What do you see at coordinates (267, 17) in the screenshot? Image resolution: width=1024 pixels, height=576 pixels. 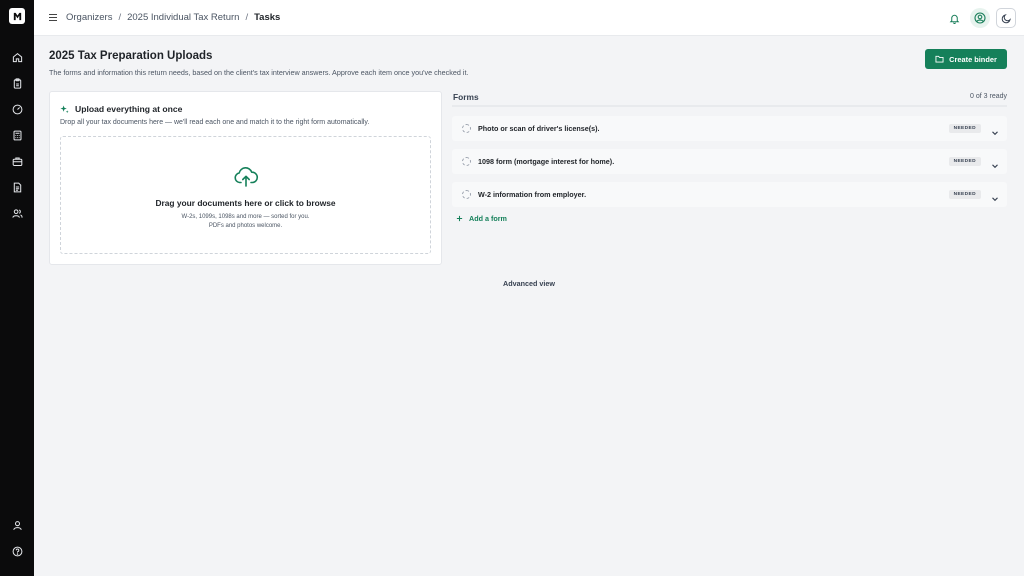 I see `breadcrumb-tasks: Tasks` at bounding box center [267, 17].